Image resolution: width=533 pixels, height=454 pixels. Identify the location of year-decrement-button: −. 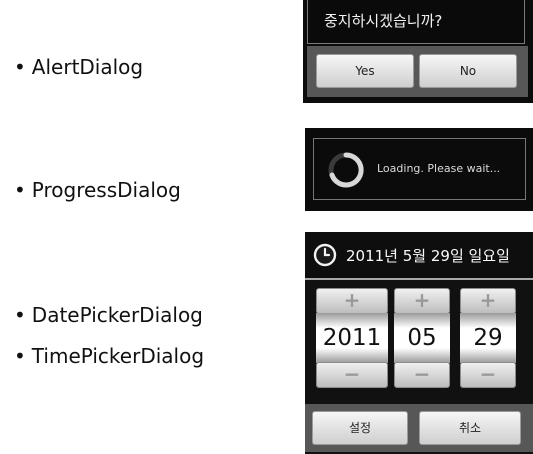
(352, 375).